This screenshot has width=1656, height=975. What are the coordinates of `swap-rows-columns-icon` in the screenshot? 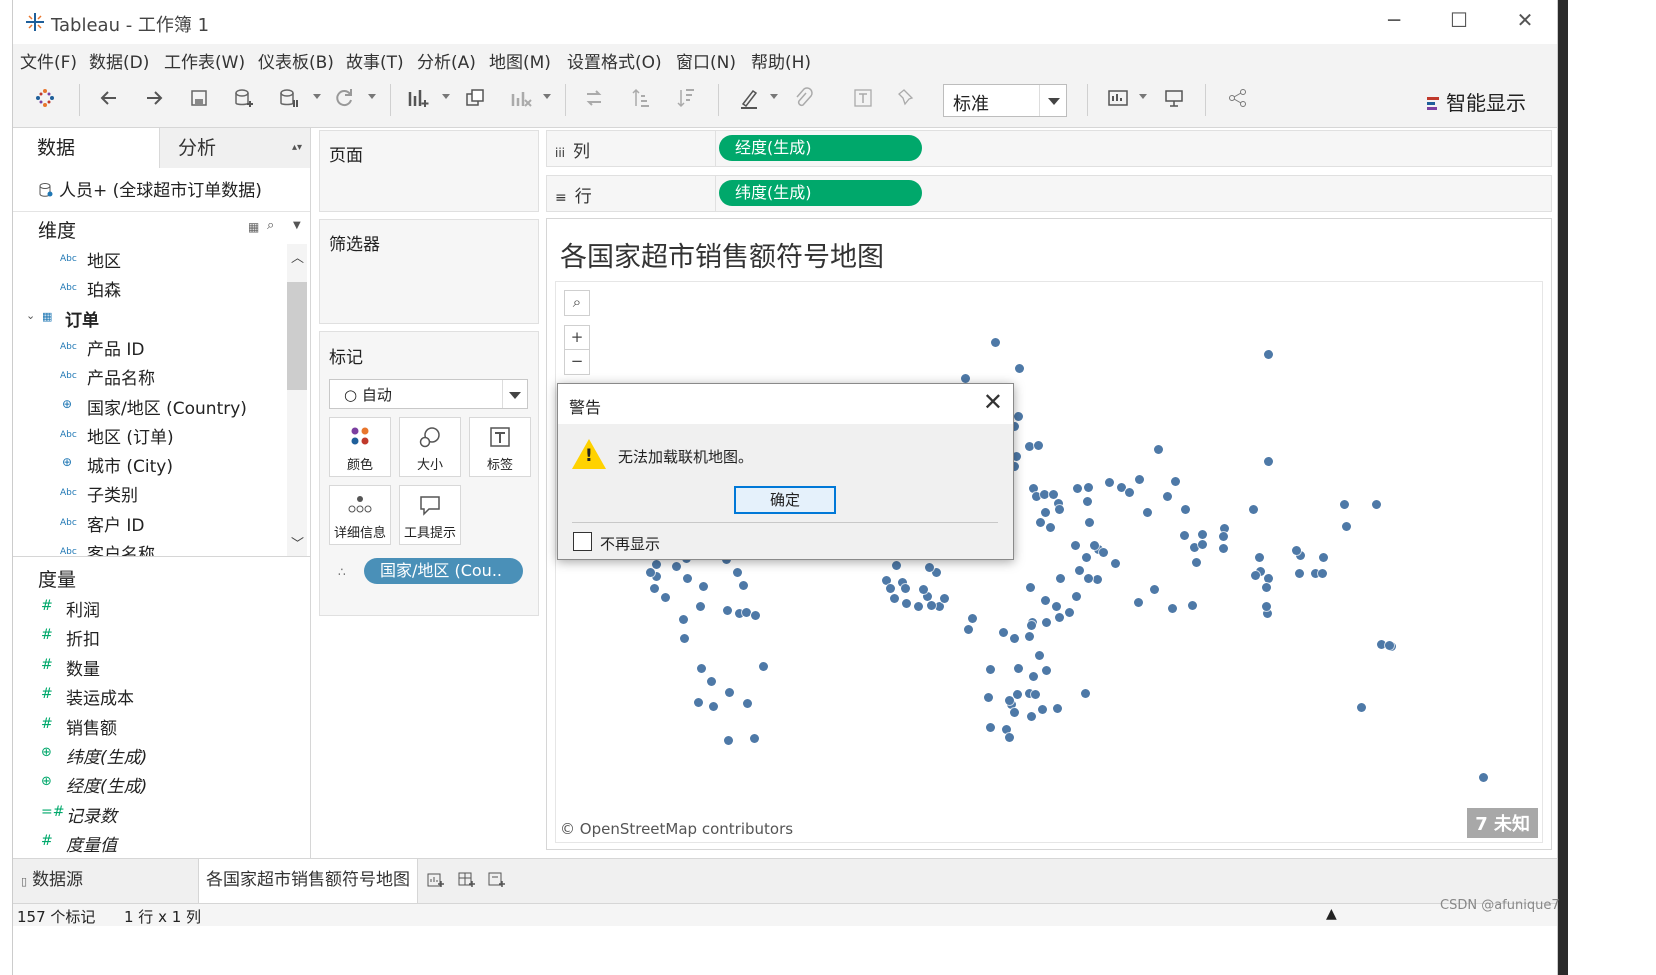 It's located at (594, 98).